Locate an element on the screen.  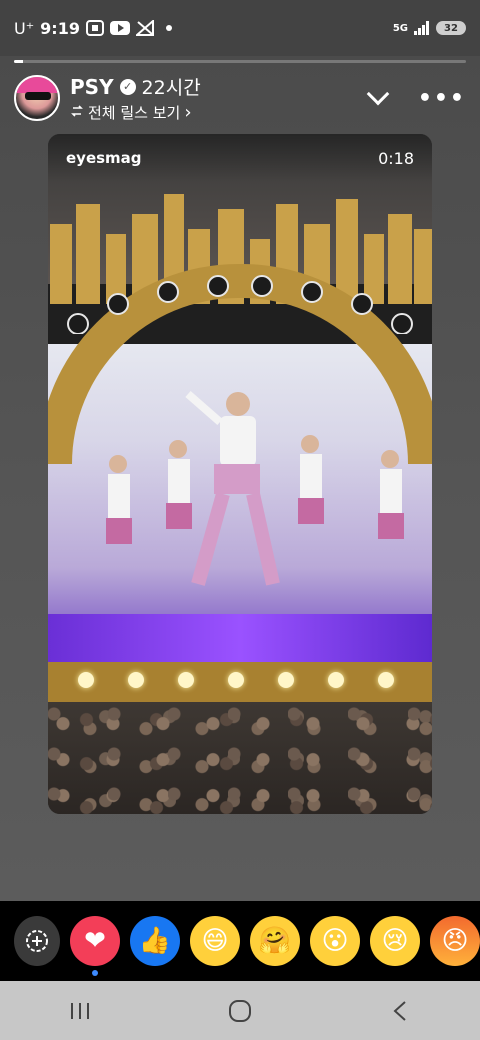
notification-dot-icon is located at coordinates (168, 28).